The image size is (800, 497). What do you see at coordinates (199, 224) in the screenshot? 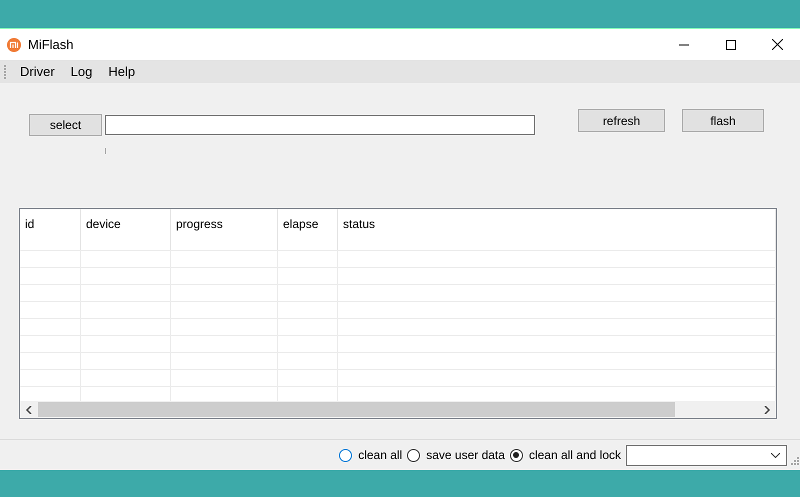
I see `column-header: progress` at bounding box center [199, 224].